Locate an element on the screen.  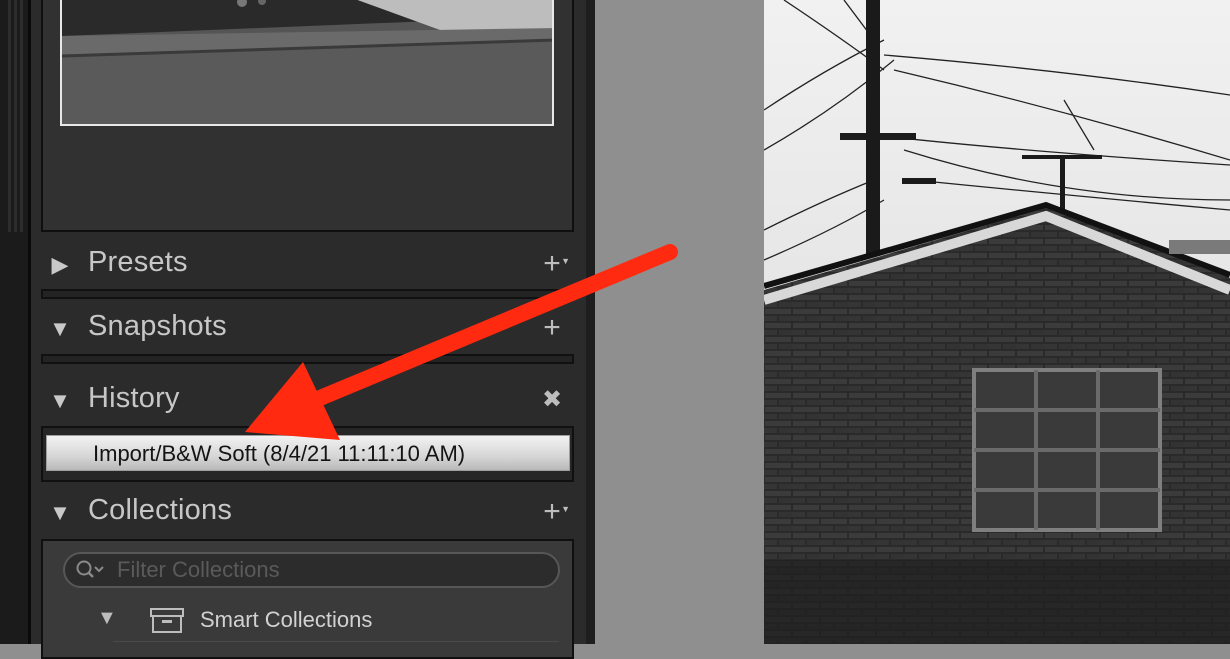
search-icon is located at coordinates (90, 570).